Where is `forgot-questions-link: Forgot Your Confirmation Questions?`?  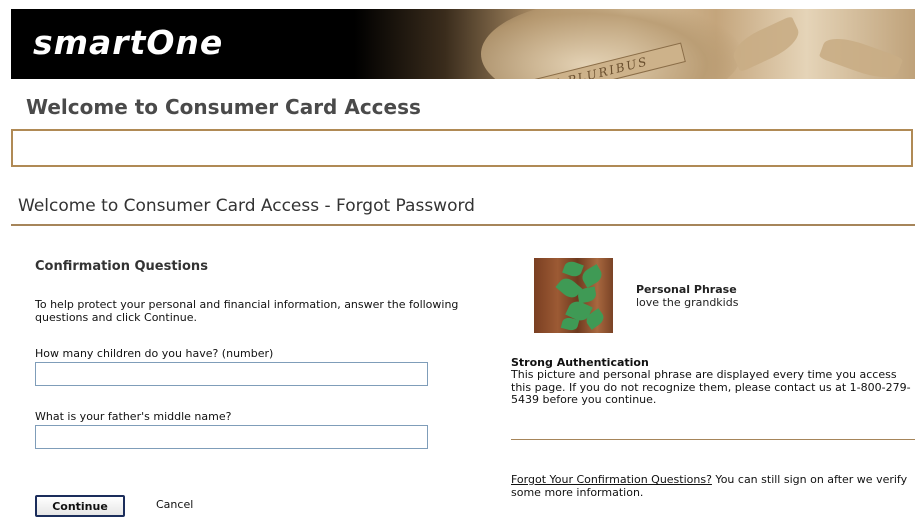
forgot-questions-link: Forgot Your Confirmation Questions? is located at coordinates (611, 479).